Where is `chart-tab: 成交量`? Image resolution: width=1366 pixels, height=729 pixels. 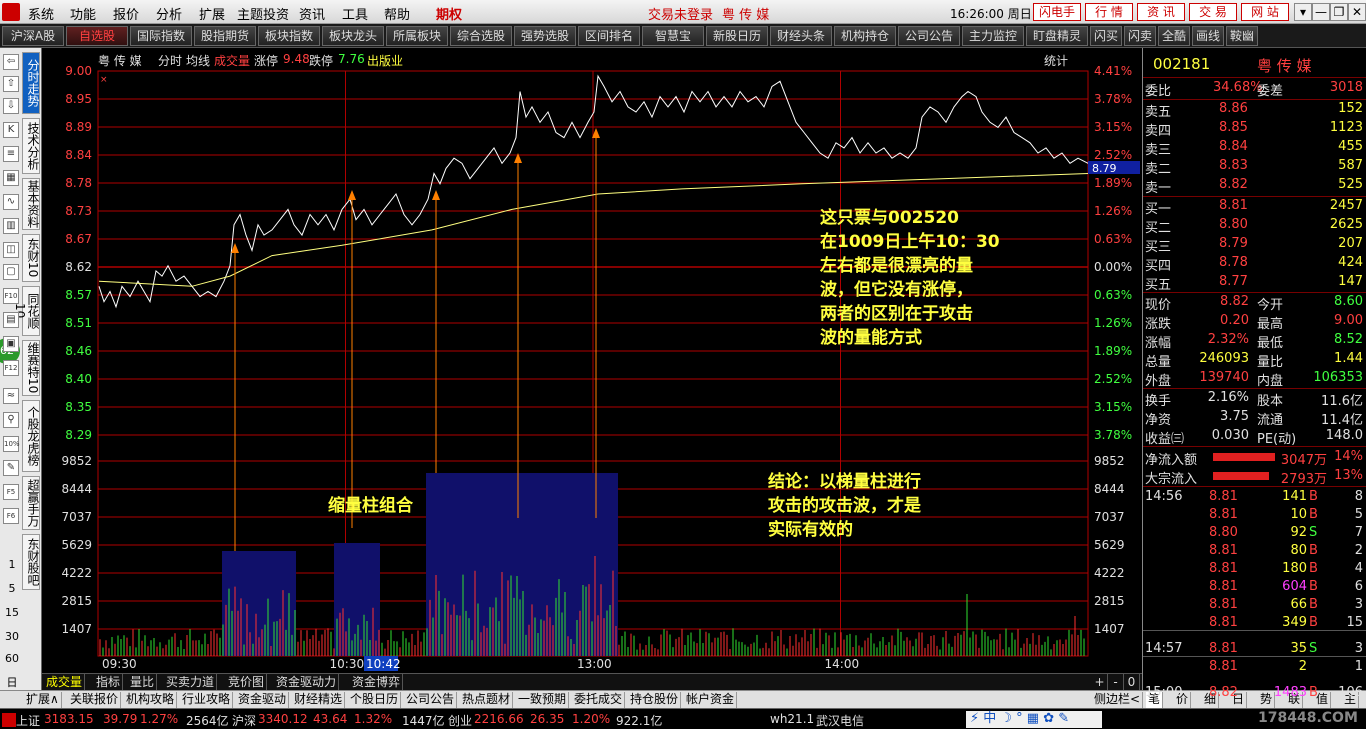 chart-tab: 成交量 is located at coordinates (65, 682).